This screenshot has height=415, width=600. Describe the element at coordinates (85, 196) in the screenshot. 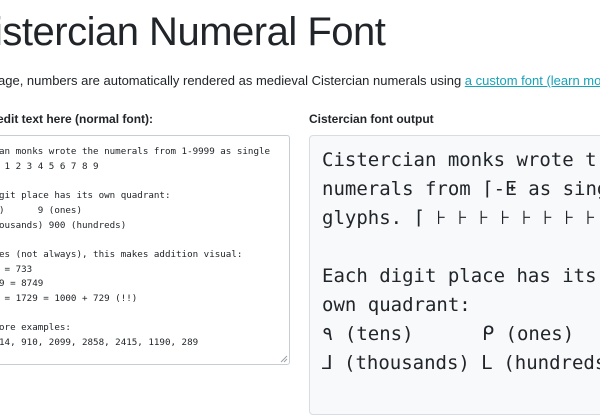

I see `editor-line: git place has its own quadrant:` at that location.